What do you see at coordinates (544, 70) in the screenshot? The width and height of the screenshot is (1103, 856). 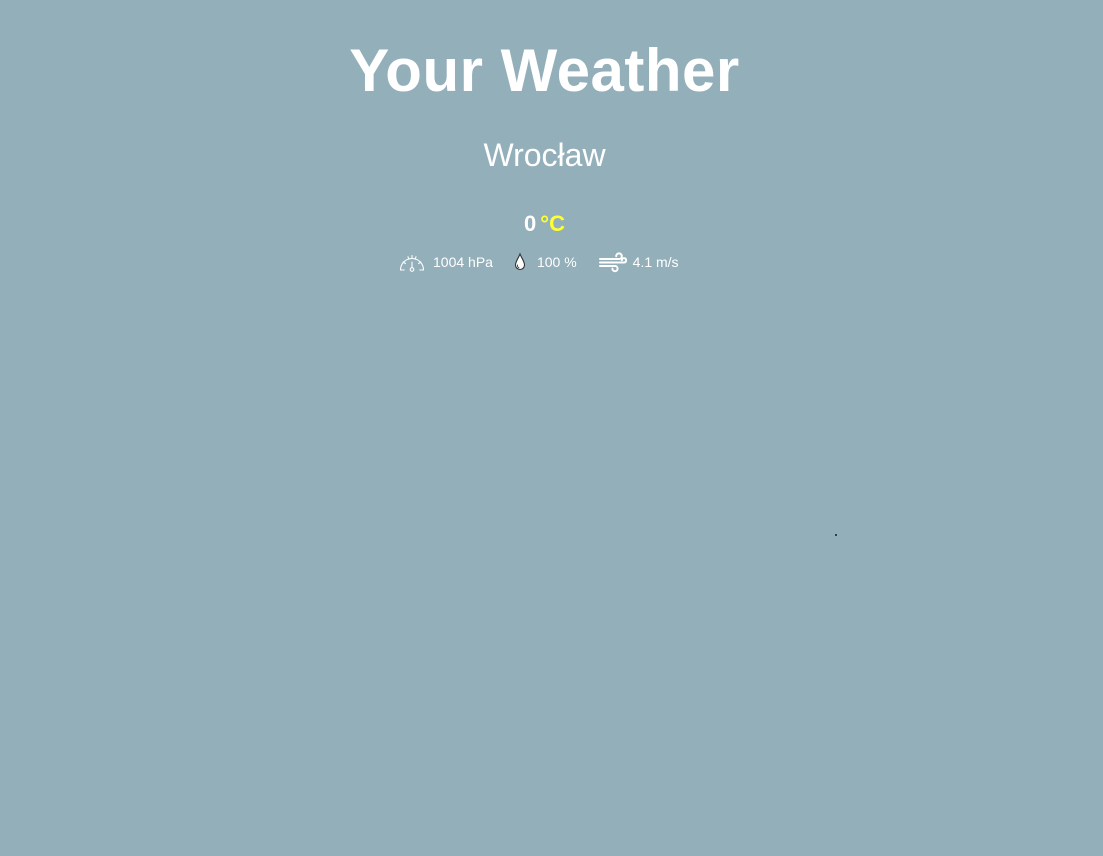 I see `app-title: Your Weather` at bounding box center [544, 70].